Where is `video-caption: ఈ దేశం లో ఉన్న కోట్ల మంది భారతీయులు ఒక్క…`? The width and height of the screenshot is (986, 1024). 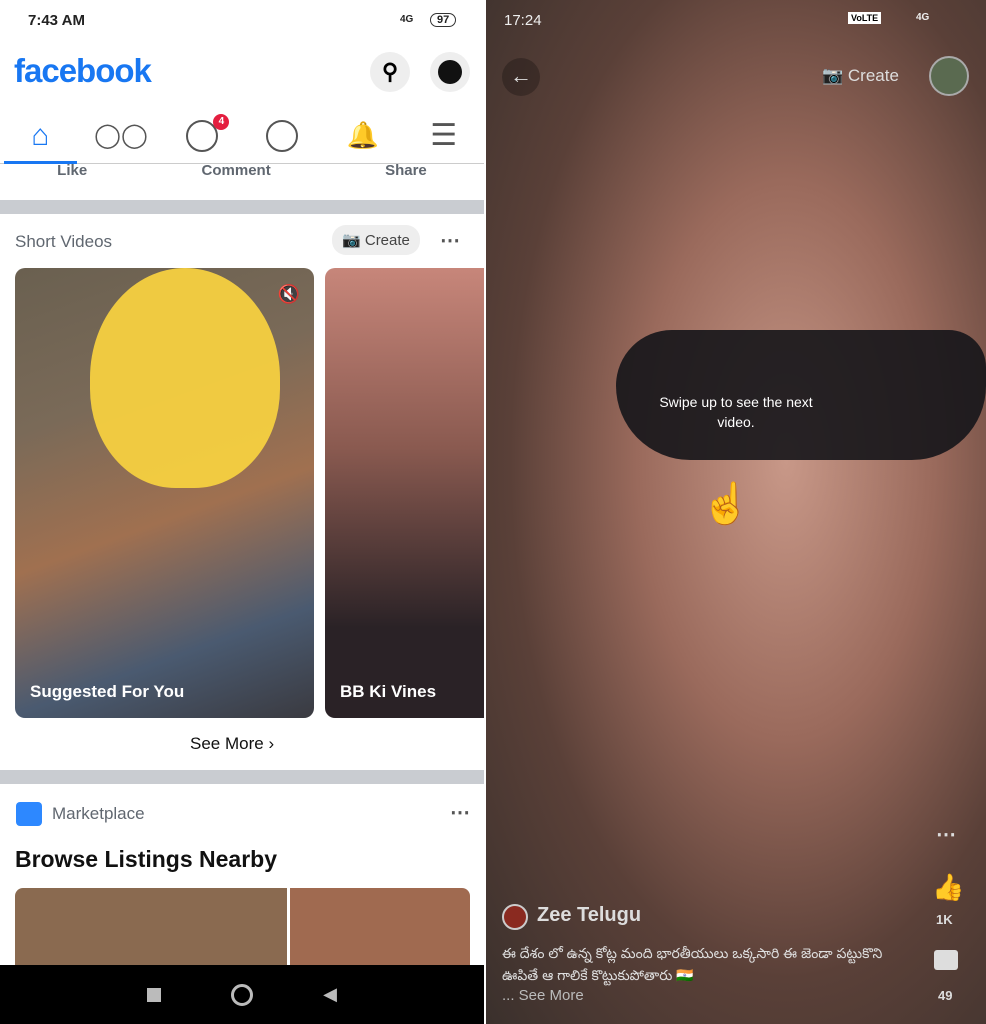
video-caption: ఈ దేశం లో ఉన్న కోట్ల మంది భారతీయులు ఒక్క… is located at coordinates (692, 964).